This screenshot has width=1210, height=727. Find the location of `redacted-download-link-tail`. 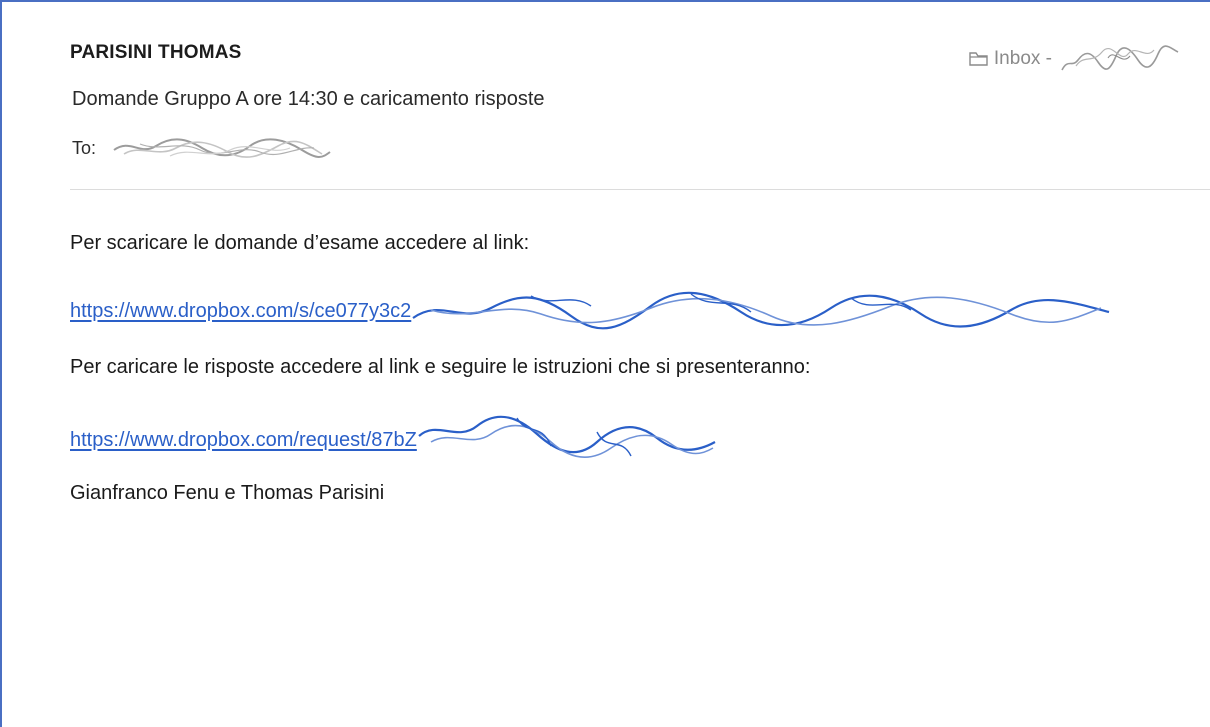

redacted-download-link-tail is located at coordinates (761, 310).